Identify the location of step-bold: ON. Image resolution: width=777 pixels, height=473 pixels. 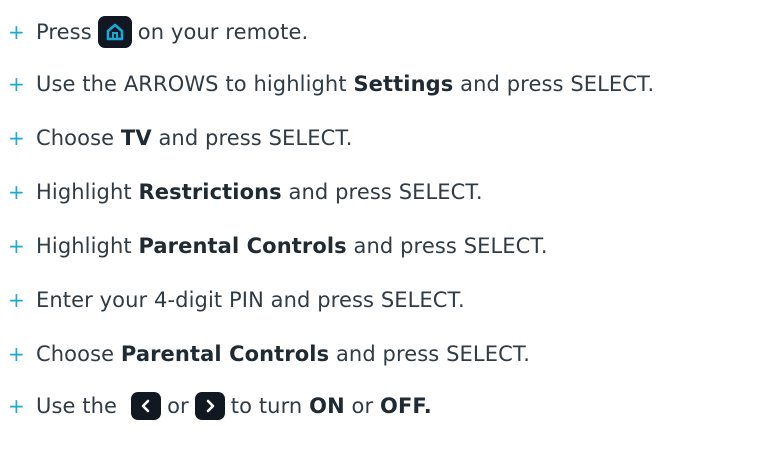
(327, 405).